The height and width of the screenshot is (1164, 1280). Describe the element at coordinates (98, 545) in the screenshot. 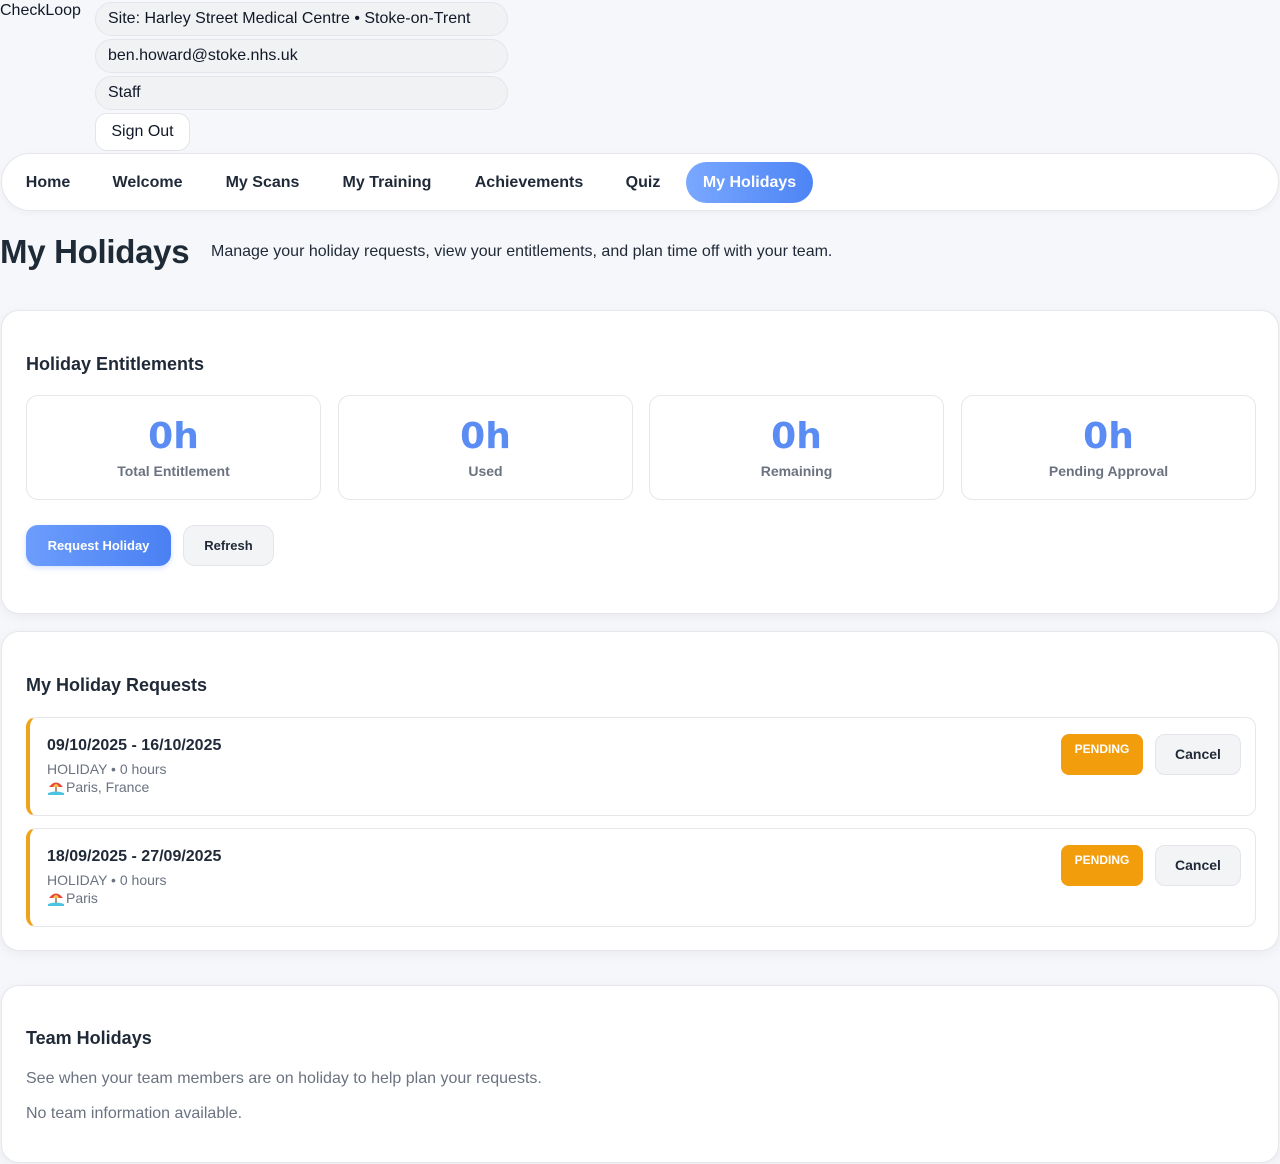

I see `request-holiday-button: Request Holiday` at that location.